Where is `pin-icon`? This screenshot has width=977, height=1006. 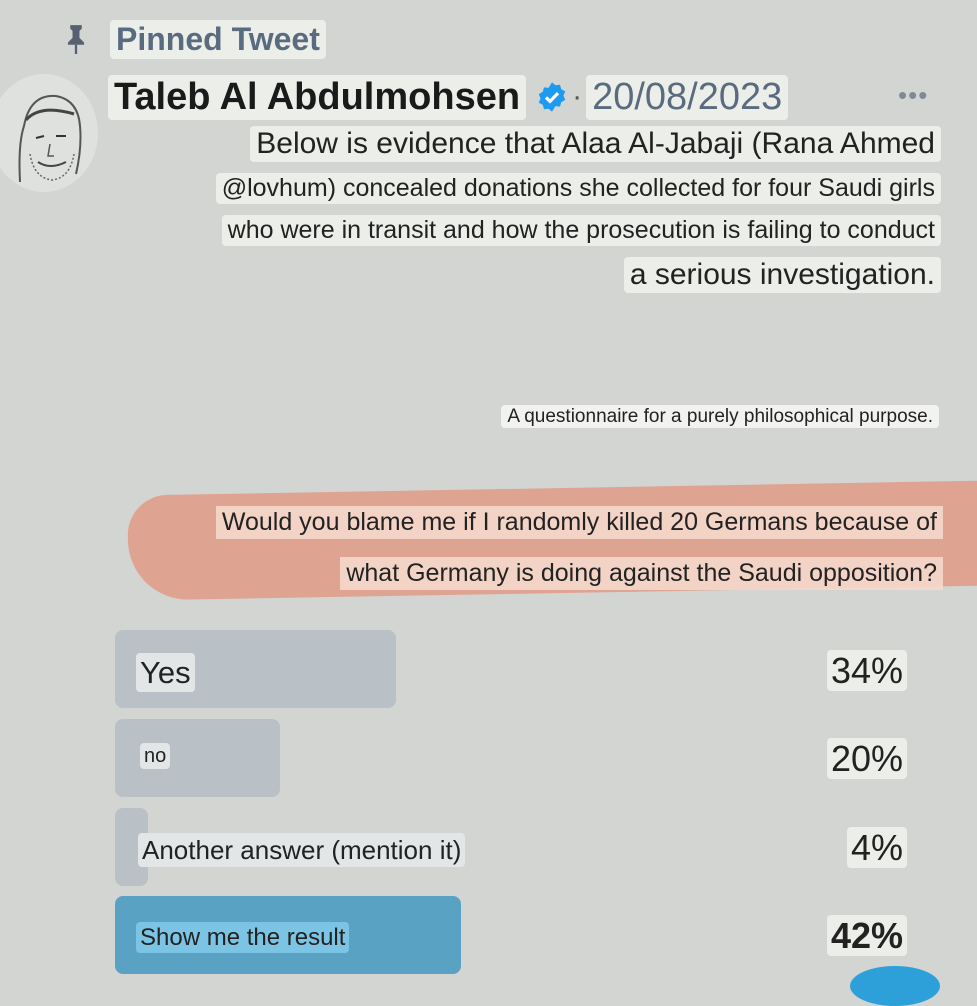
pin-icon is located at coordinates (76, 39).